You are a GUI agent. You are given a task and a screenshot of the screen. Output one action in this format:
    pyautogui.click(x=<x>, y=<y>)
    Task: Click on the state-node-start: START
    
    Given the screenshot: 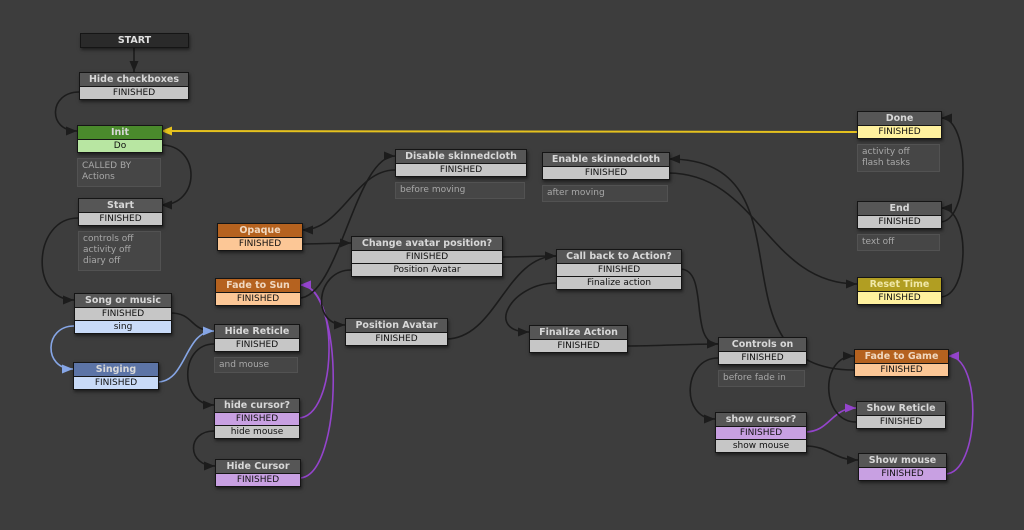 What is the action you would take?
    pyautogui.click(x=134, y=40)
    